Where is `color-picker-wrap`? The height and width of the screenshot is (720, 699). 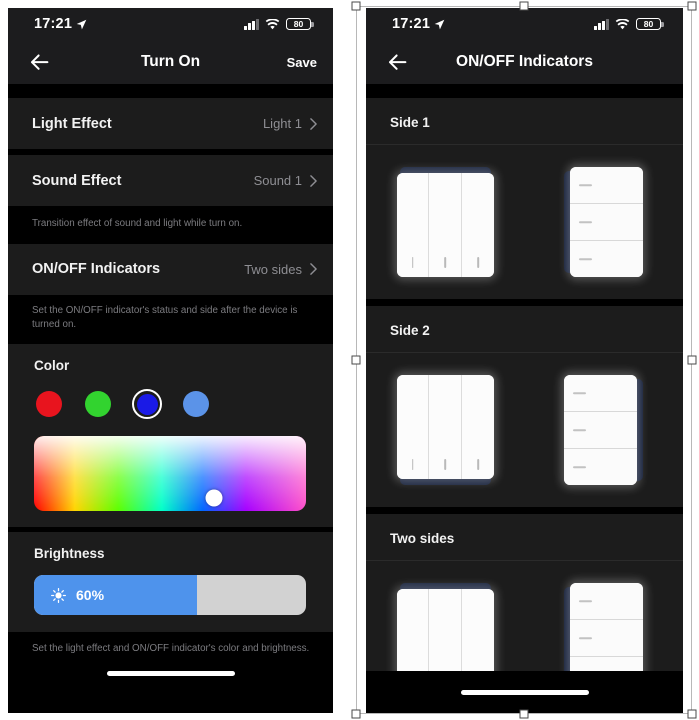
color-picker-wrap is located at coordinates (170, 465).